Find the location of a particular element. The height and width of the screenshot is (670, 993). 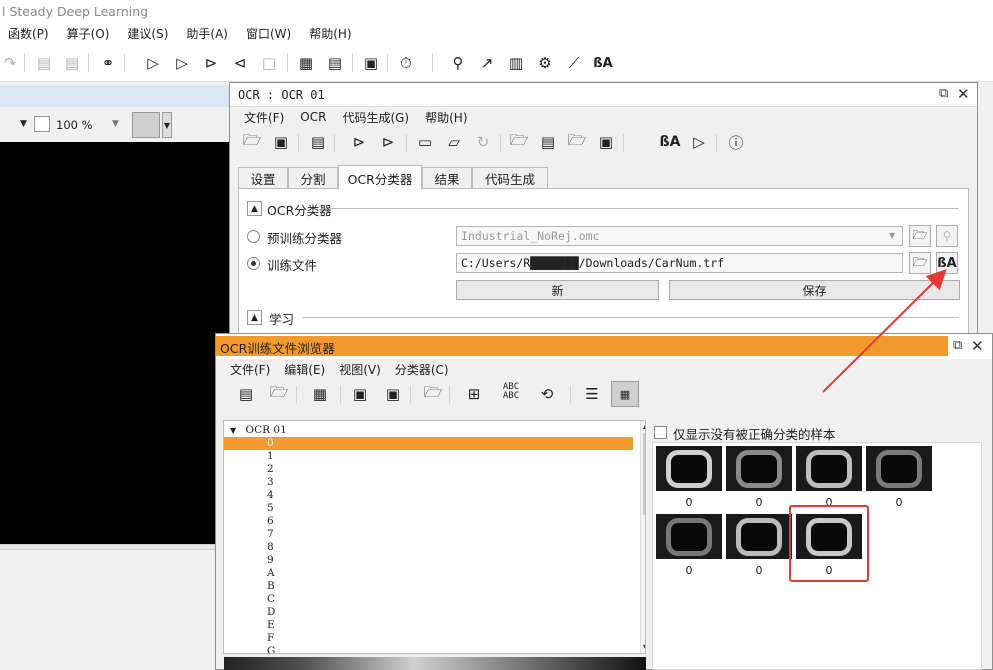

menu-functions: 函数(P) is located at coordinates (28, 33).